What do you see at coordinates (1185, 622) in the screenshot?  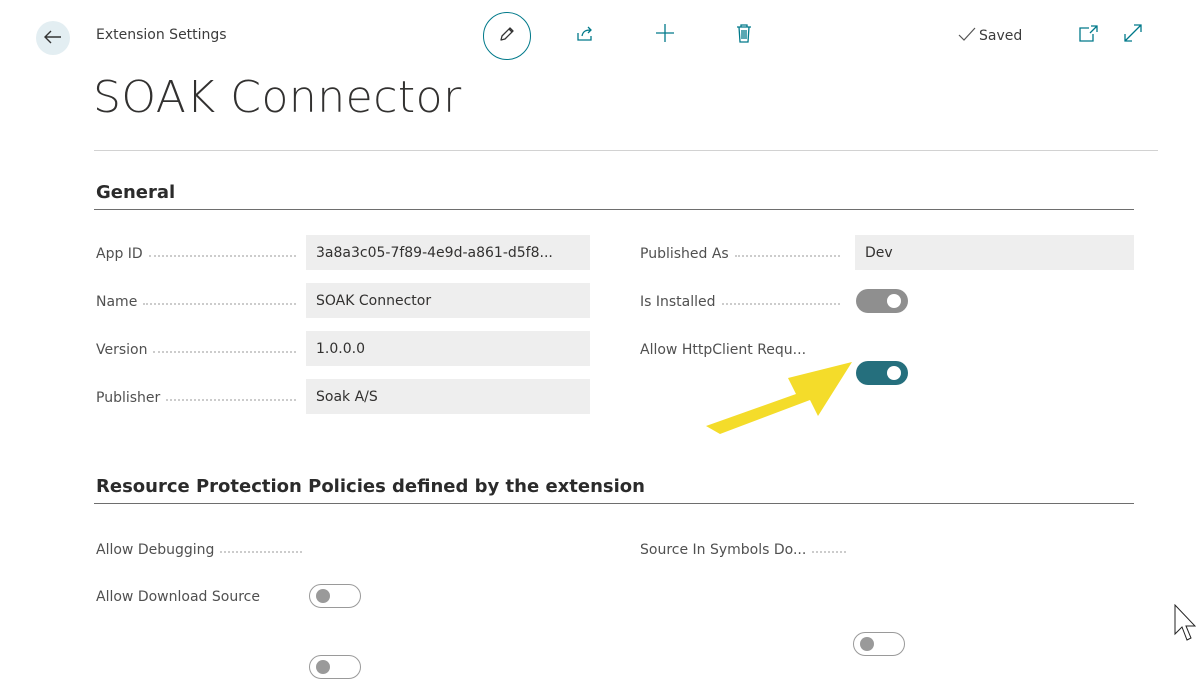 I see `mouse-cursor-icon` at bounding box center [1185, 622].